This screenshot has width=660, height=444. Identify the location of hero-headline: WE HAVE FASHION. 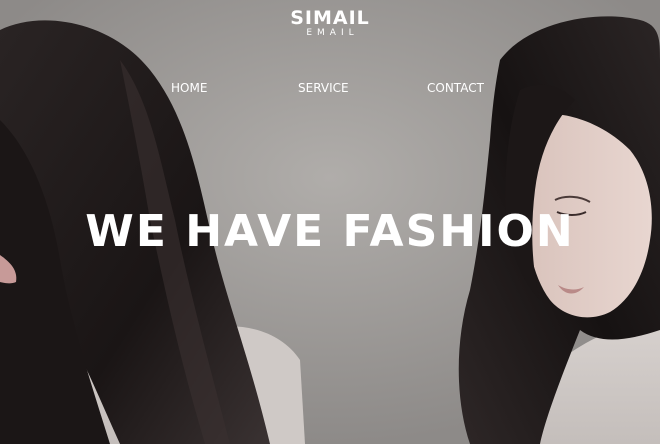
(330, 231).